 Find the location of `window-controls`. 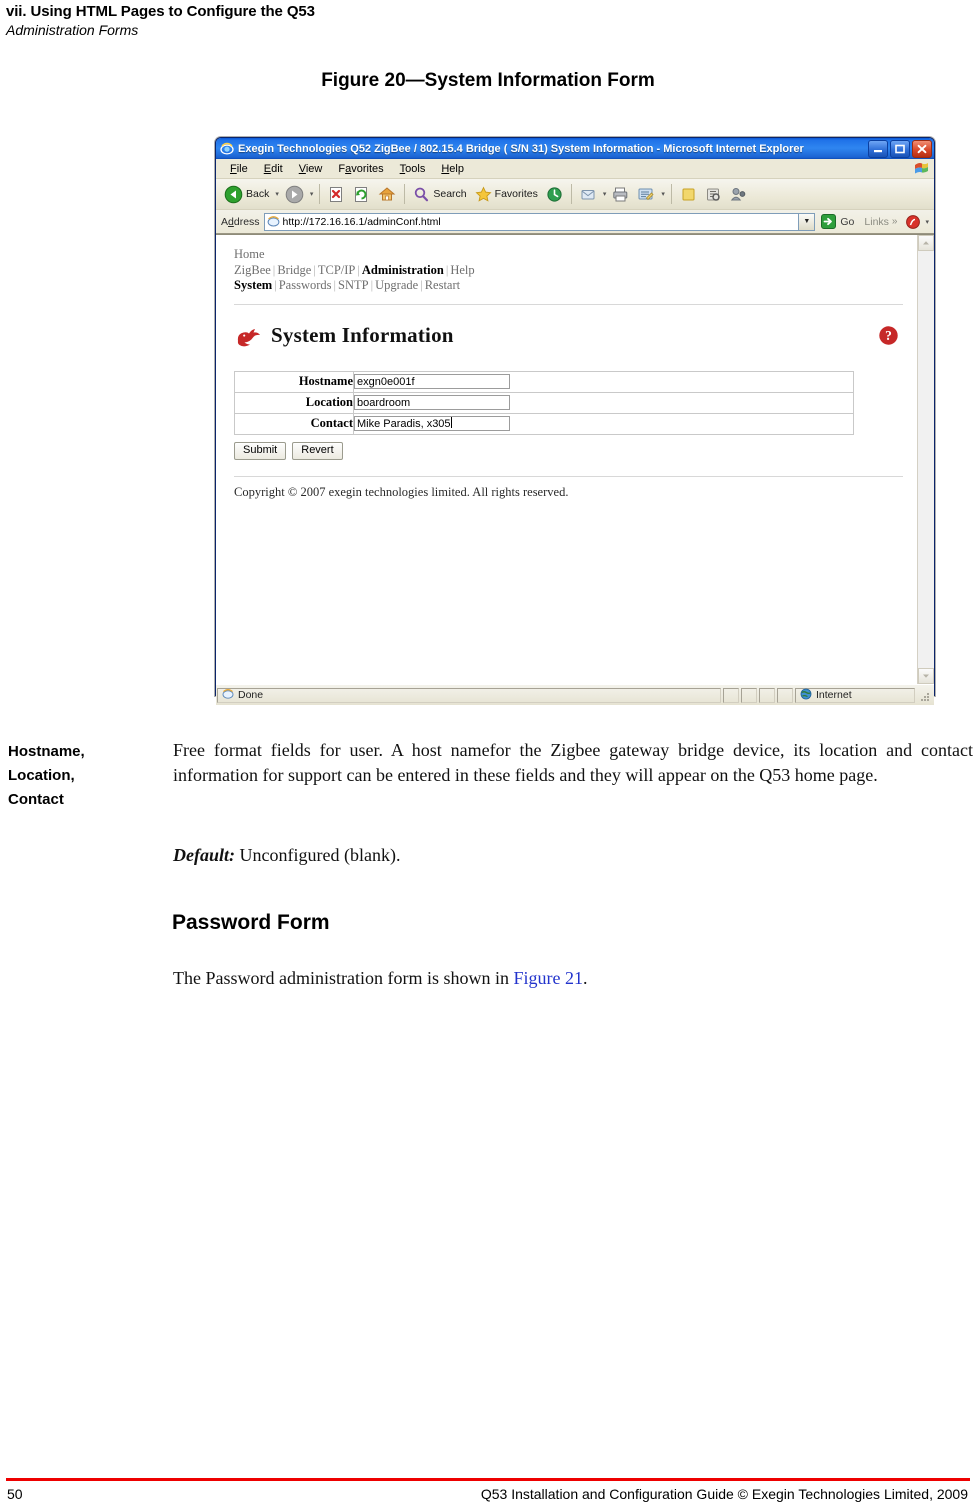

window-controls is located at coordinates (900, 148).